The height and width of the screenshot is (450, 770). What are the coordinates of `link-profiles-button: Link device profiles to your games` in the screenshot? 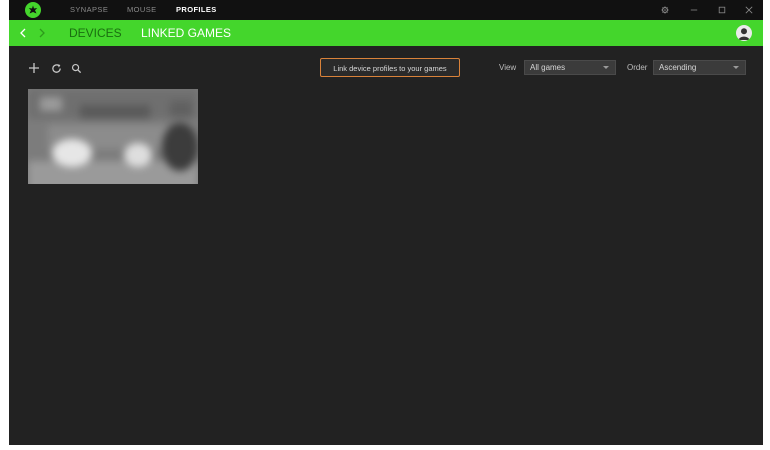 It's located at (390, 67).